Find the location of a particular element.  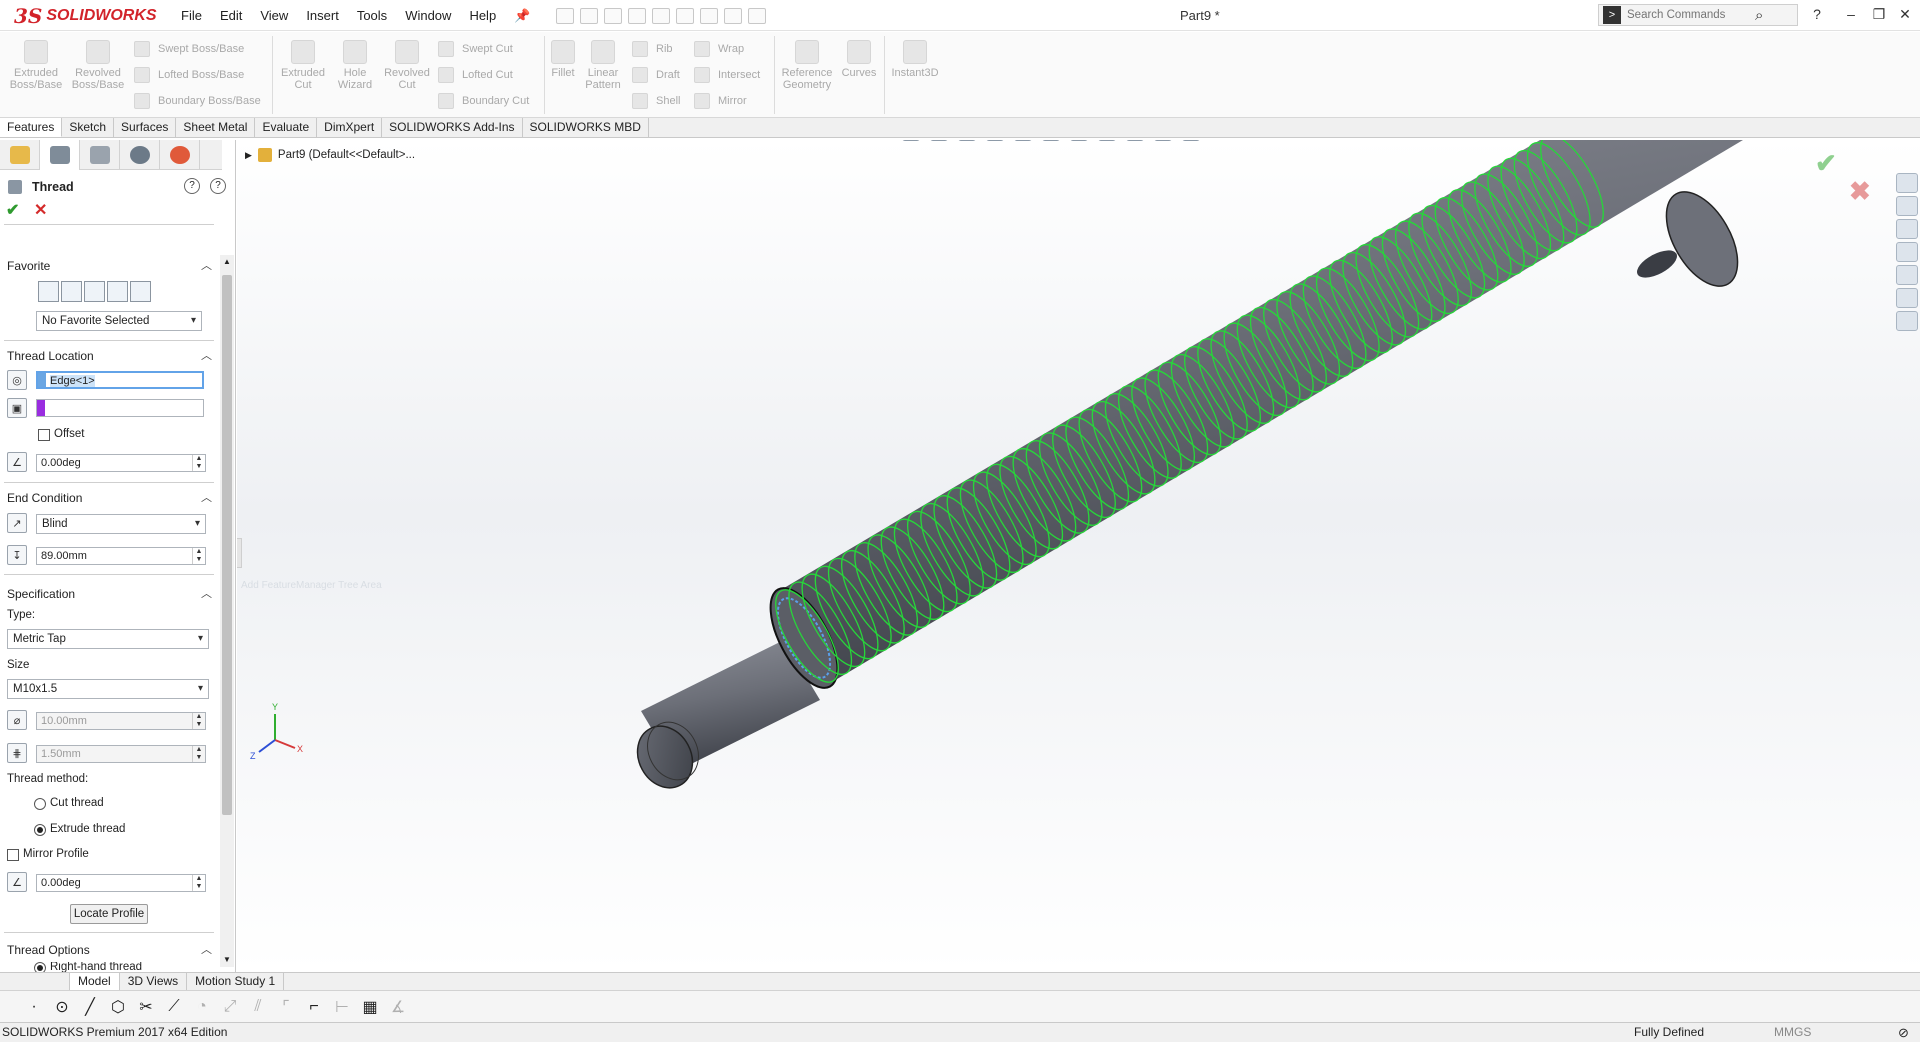

new-document-icon is located at coordinates (565, 15).